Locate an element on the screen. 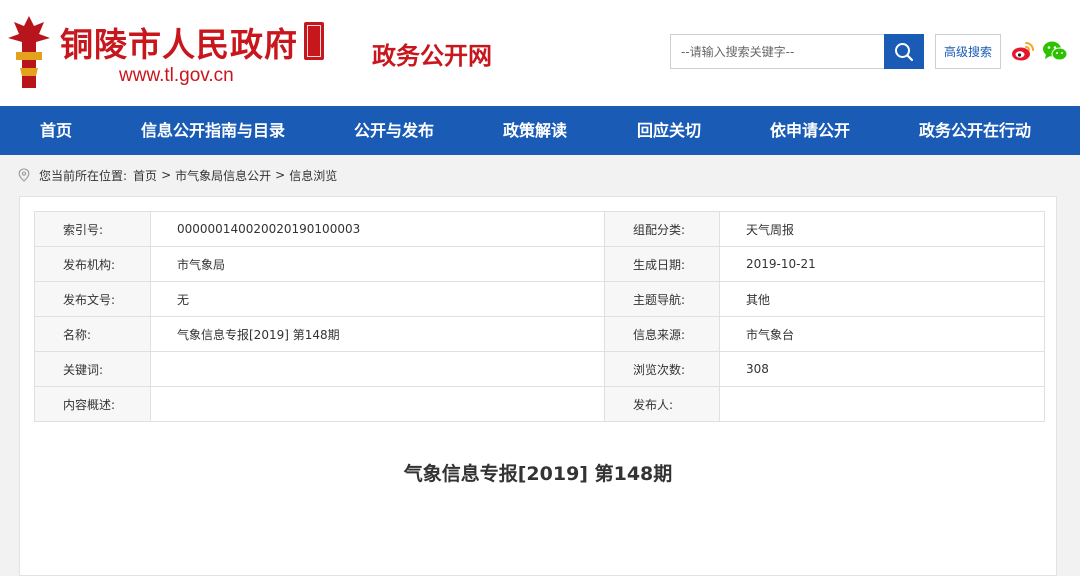 The width and height of the screenshot is (1080, 576). breadcrumb-current: 信息浏览 is located at coordinates (313, 175).